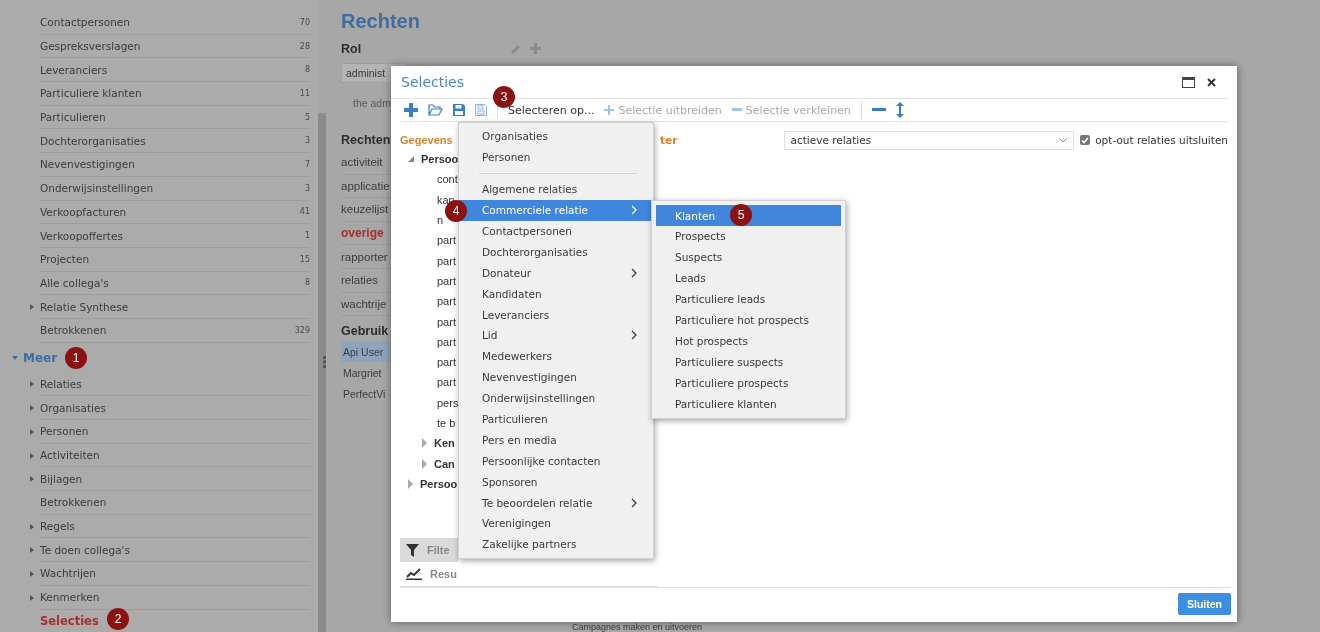 This screenshot has width=1320, height=632. Describe the element at coordinates (87, 164) in the screenshot. I see `sidebar-item: Nevenvestigingen` at that location.